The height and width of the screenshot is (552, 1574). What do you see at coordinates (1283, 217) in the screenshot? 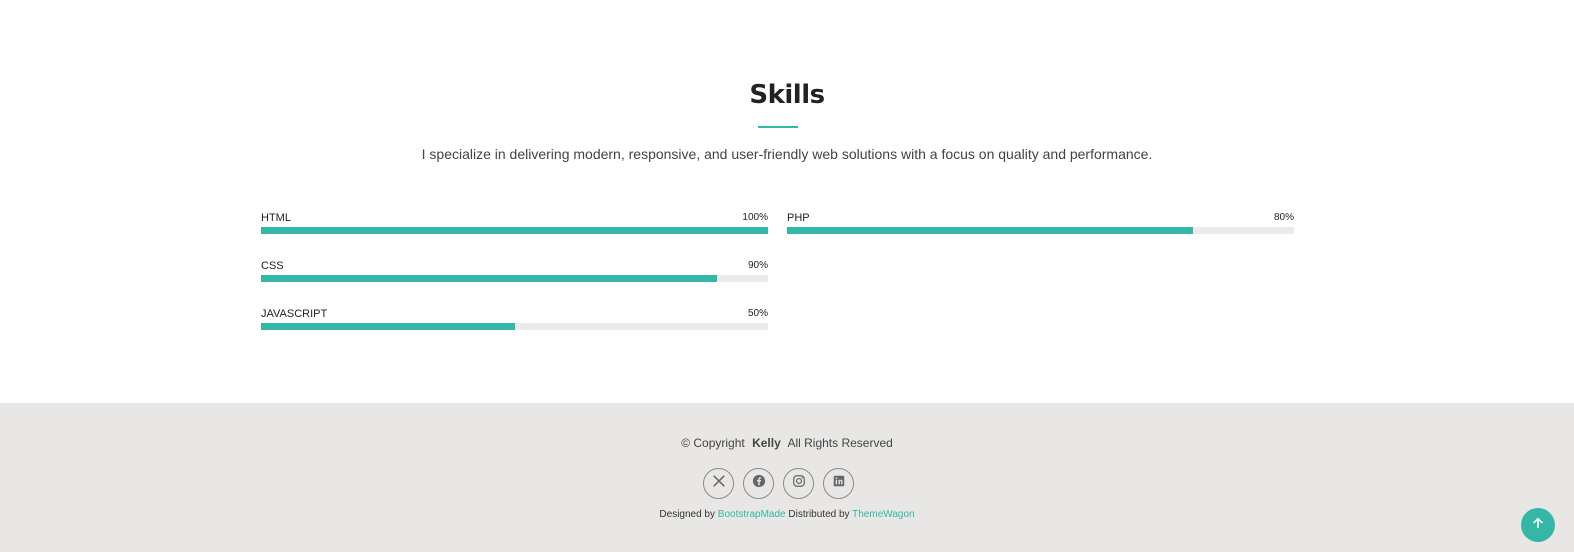
I see `skill-value: 80%` at bounding box center [1283, 217].